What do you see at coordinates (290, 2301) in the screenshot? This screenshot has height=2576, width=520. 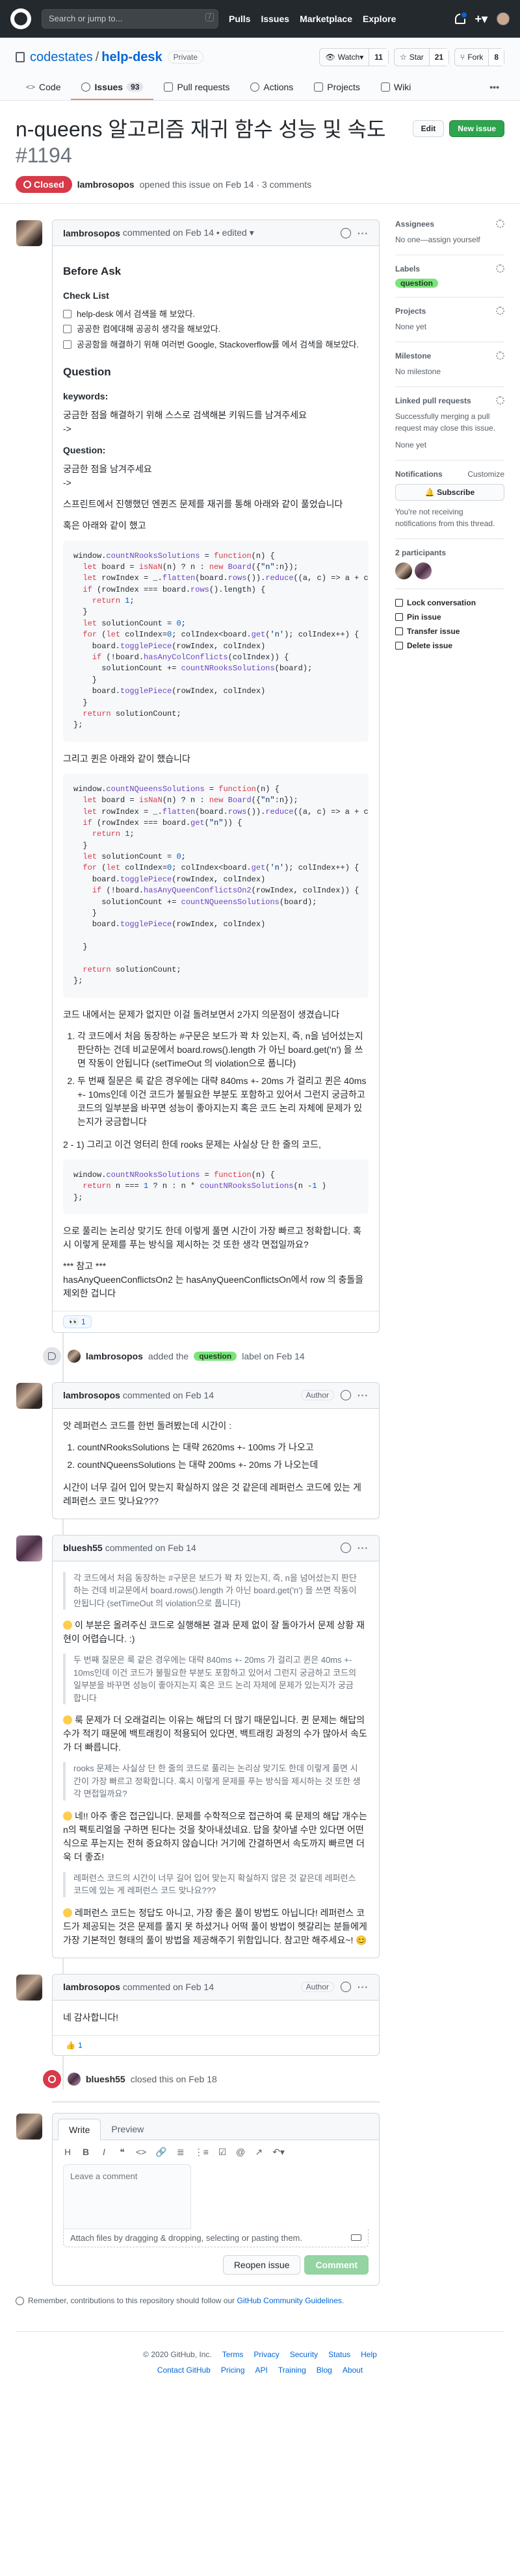 I see `community-guidelines-link: GitHub Community Guidelines` at bounding box center [290, 2301].